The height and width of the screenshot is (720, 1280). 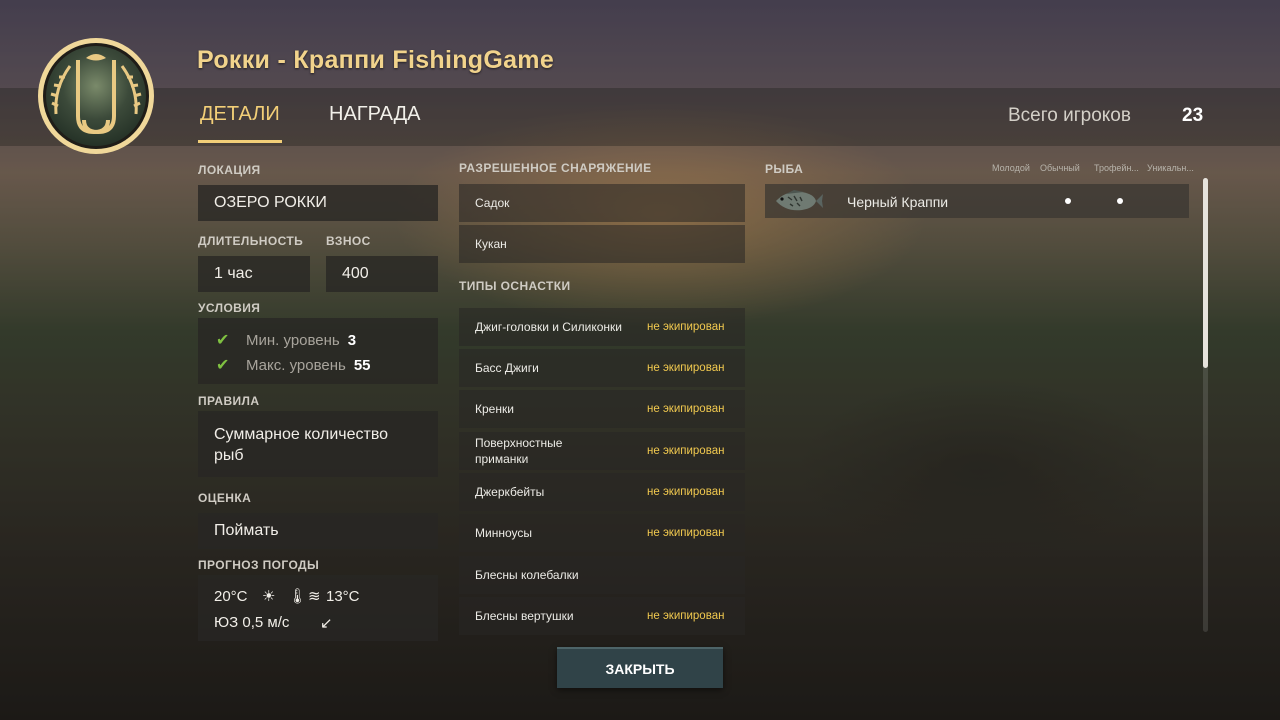 I want to click on conditions-heading: УСЛОВИЯ, so click(x=229, y=308).